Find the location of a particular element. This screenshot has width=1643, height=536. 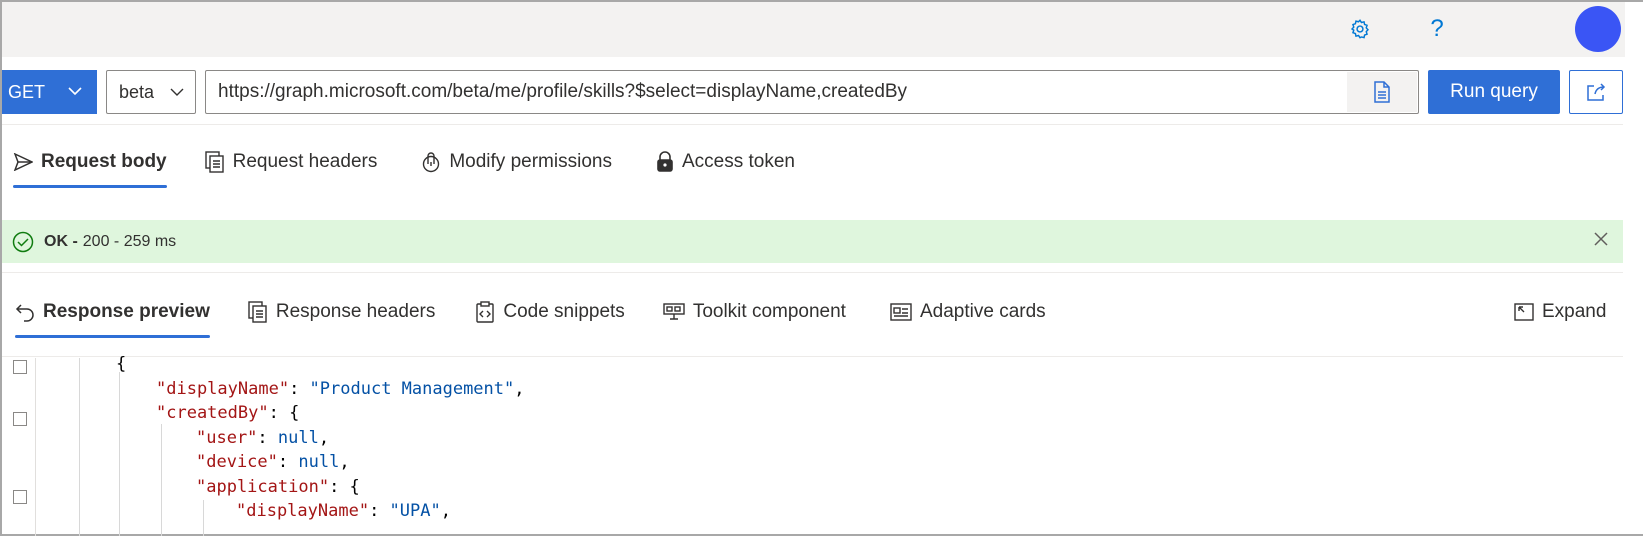

document-icon is located at coordinates (1382, 92).